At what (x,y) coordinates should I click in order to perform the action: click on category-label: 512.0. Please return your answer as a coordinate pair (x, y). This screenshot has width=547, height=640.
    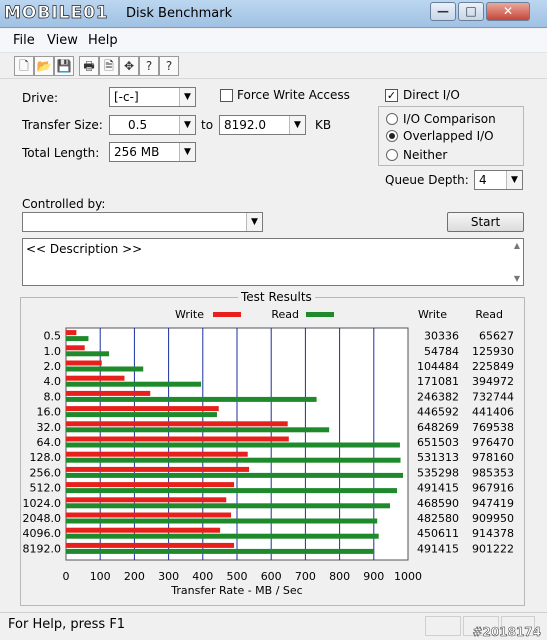
    Looking at the image, I should click on (46, 488).